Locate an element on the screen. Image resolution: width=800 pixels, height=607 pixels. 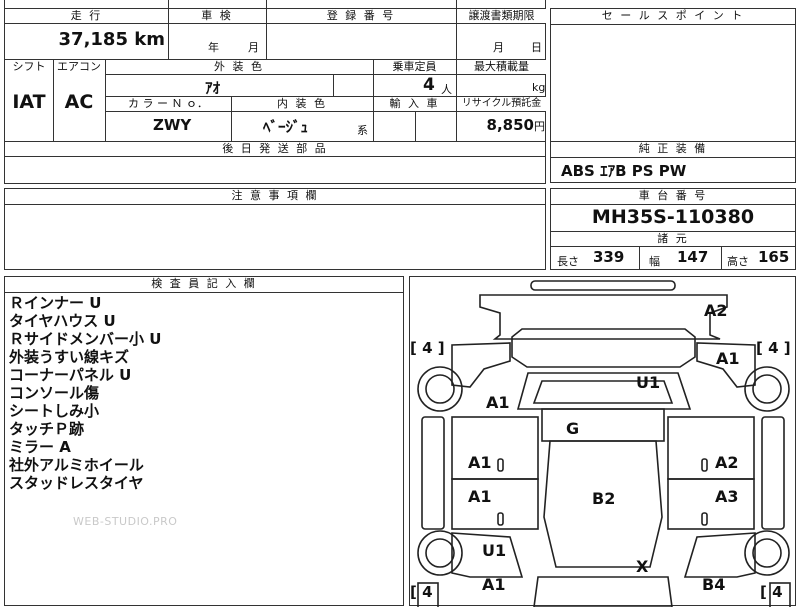
mark-a1-left-bottom: A1 is located at coordinates (494, 584).